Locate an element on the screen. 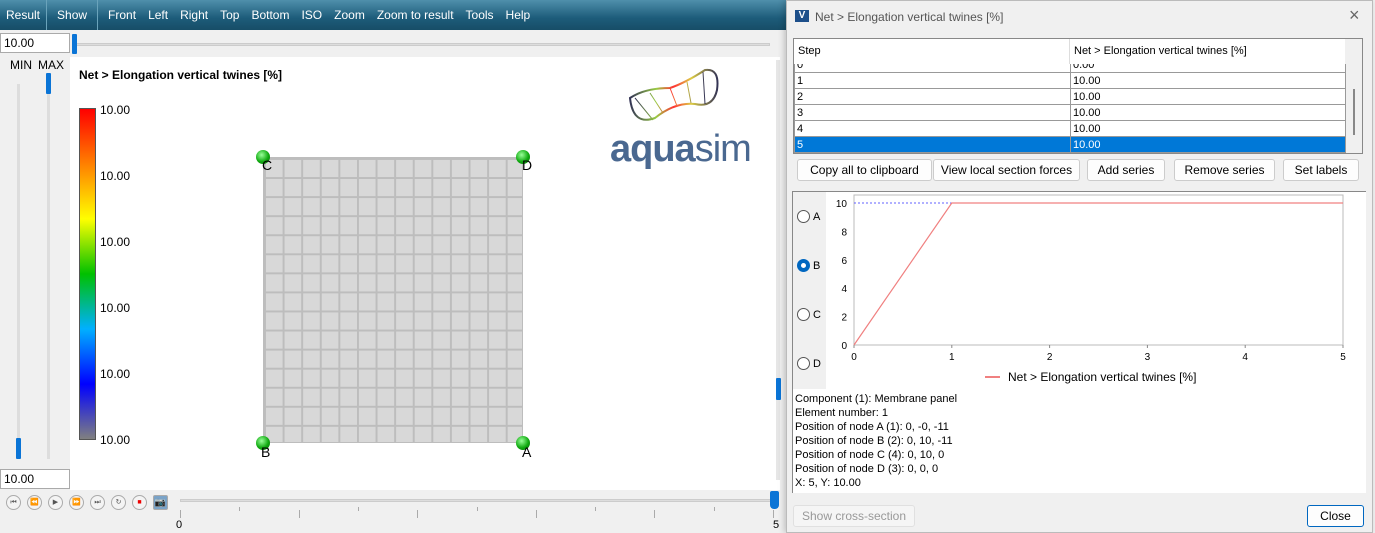  menu-bottom: Bottom is located at coordinates (270, 15).